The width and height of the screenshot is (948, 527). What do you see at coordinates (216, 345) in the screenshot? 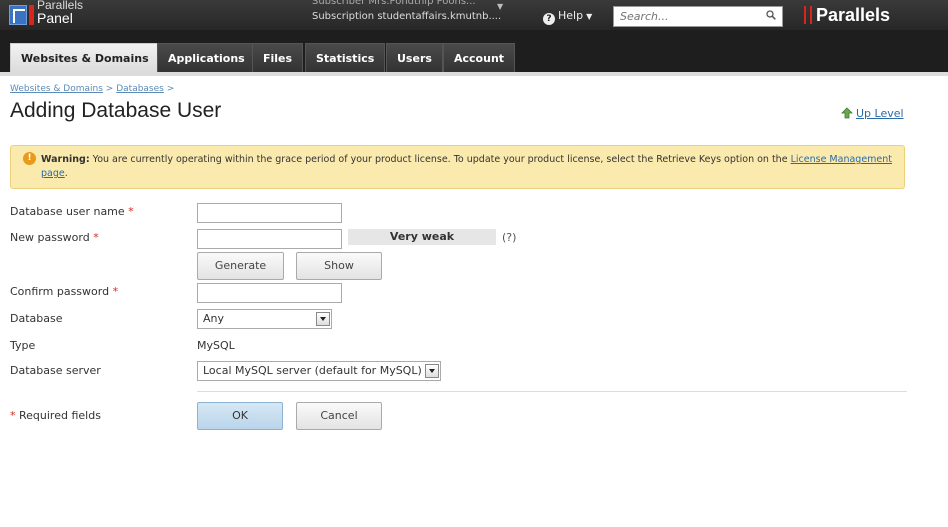
I see `type-value: MySQL` at bounding box center [216, 345].